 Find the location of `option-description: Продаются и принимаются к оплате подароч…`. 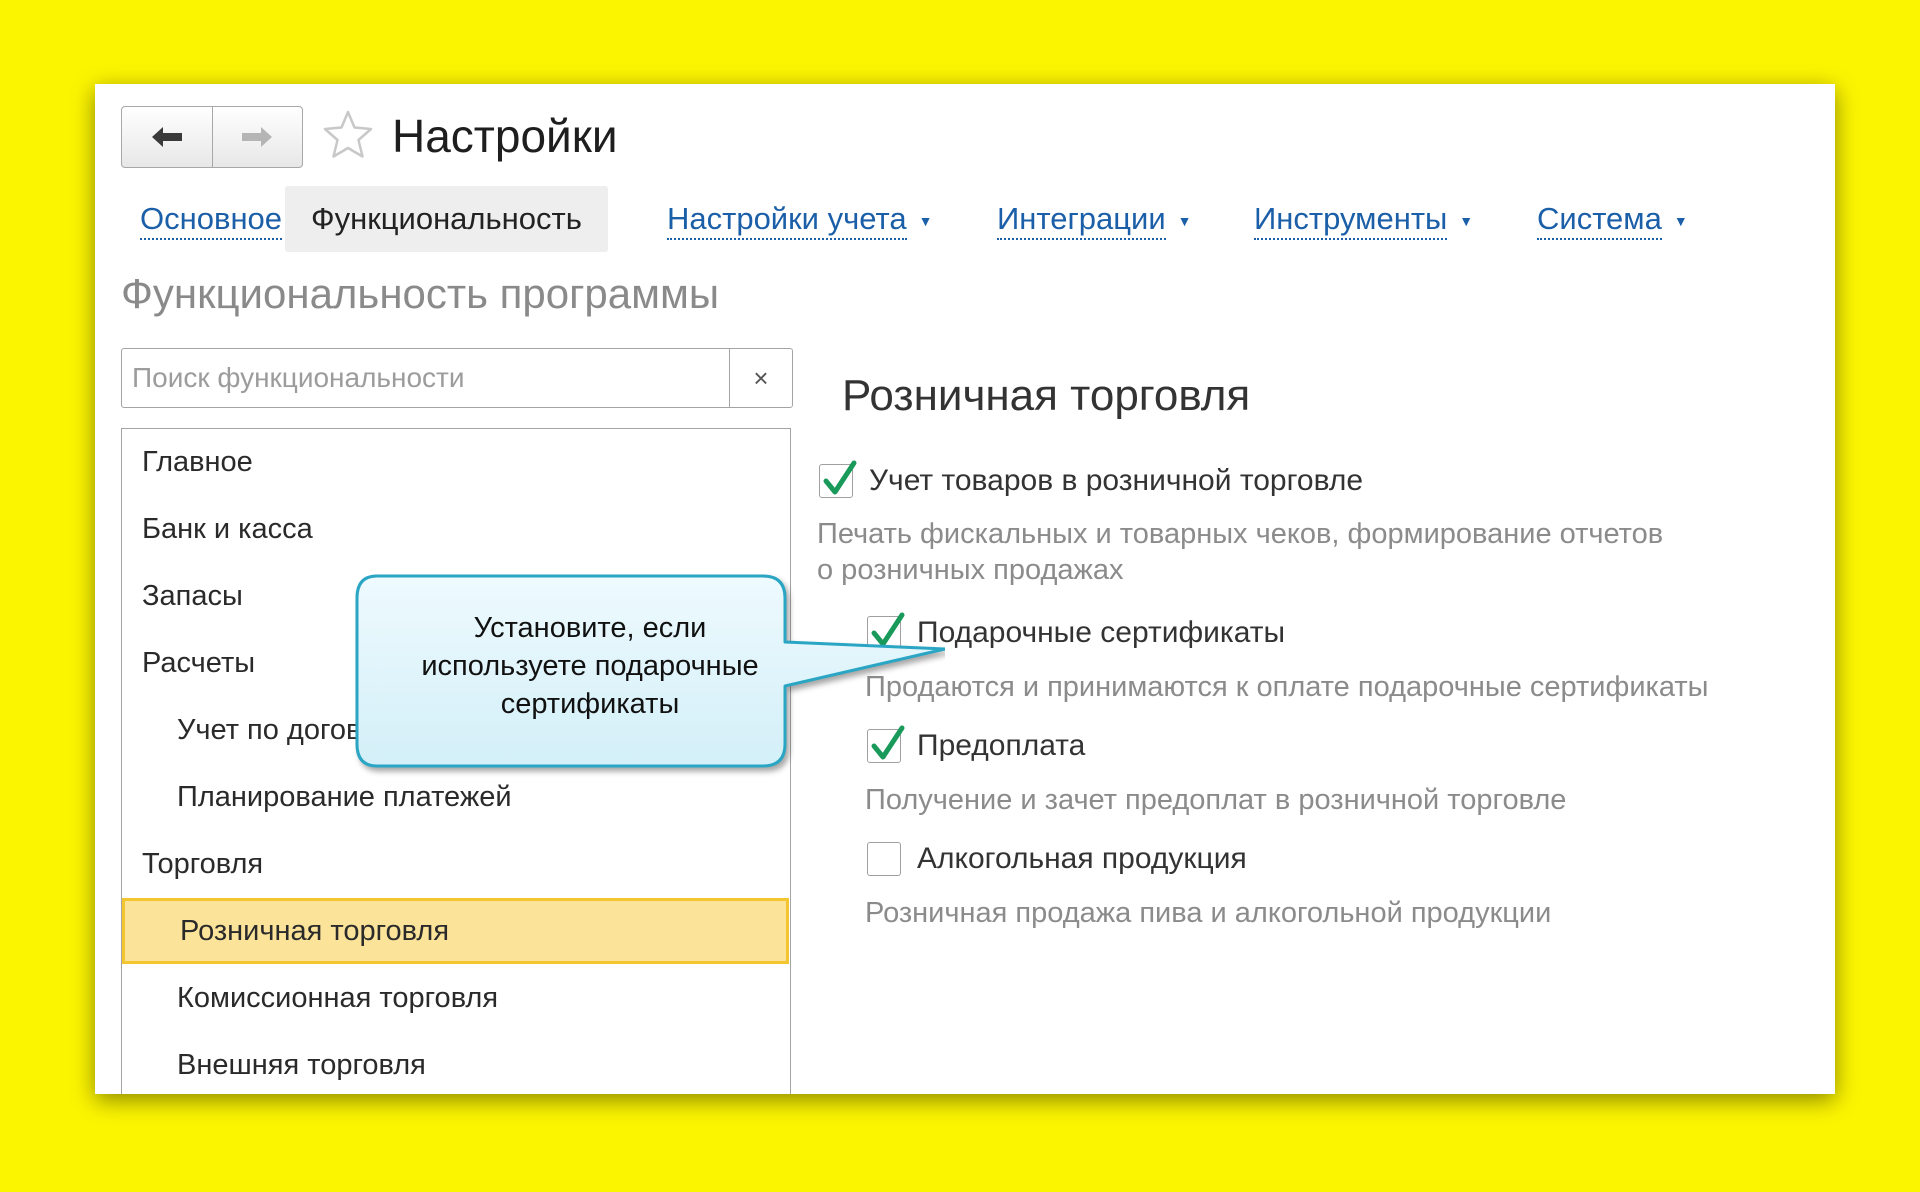

option-description: Продаются и принимаются к оплате подароч… is located at coordinates (1287, 687).